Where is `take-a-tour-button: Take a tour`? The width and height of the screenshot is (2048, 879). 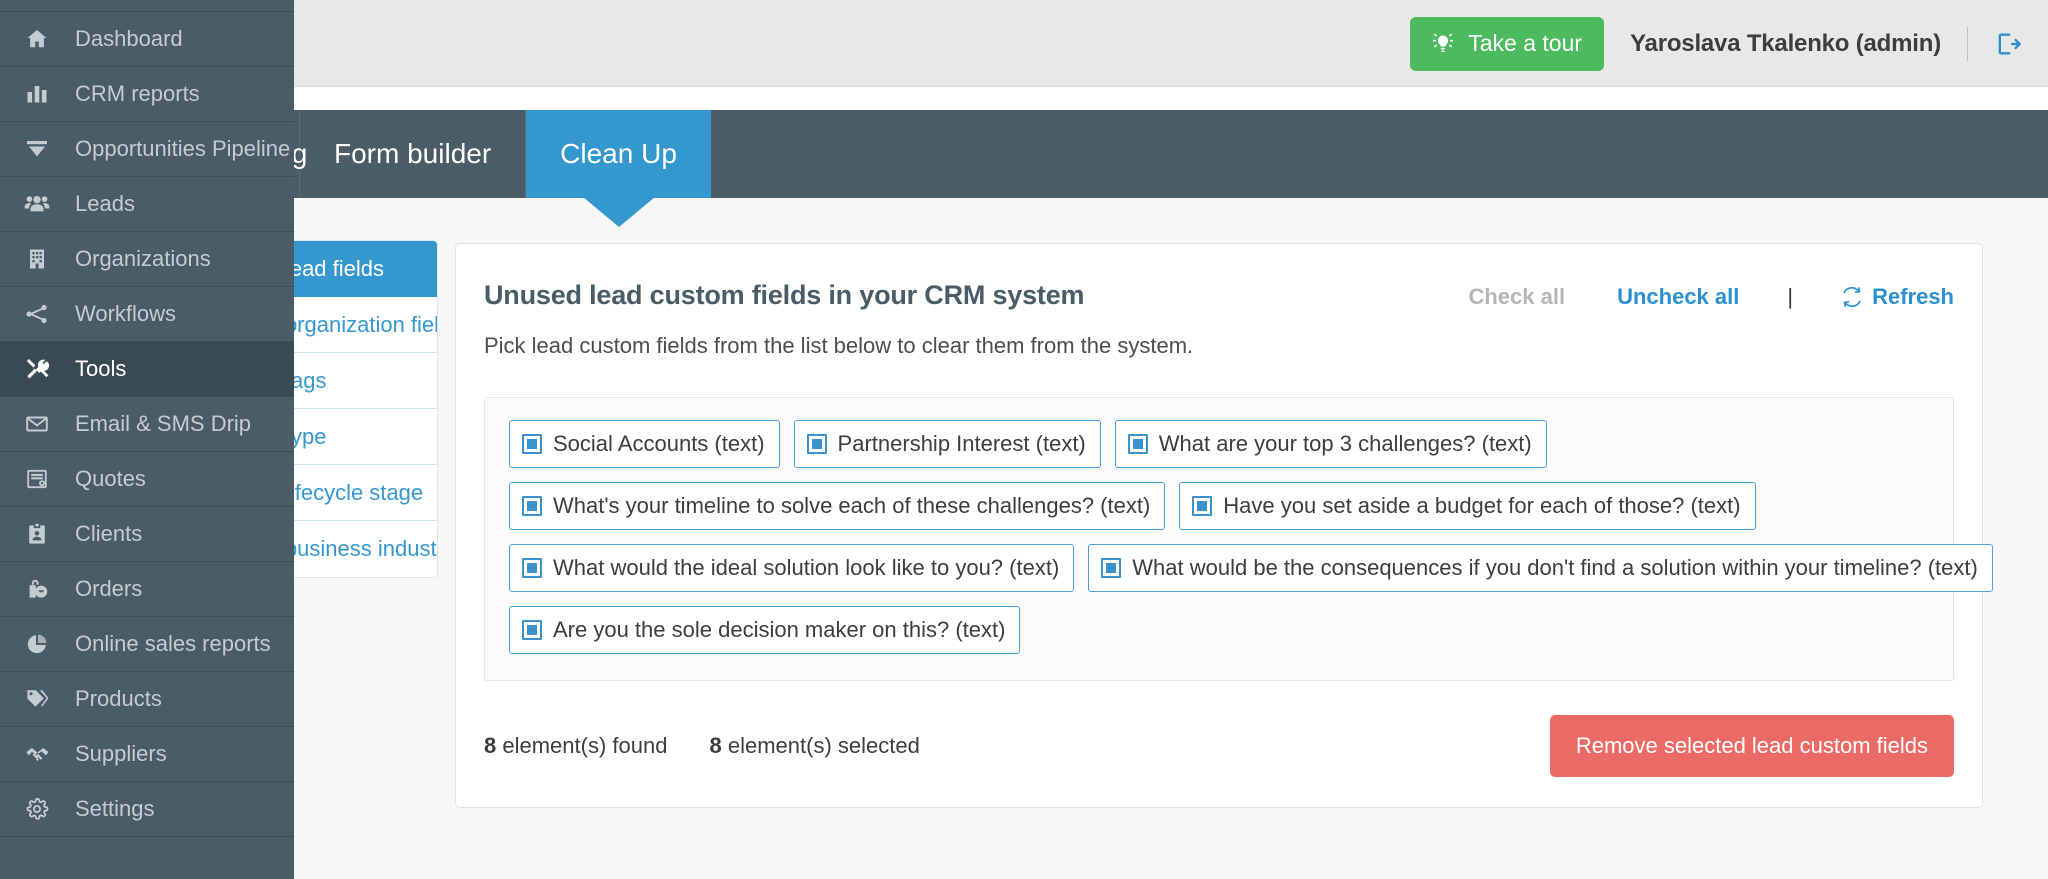 take-a-tour-button: Take a tour is located at coordinates (1507, 43).